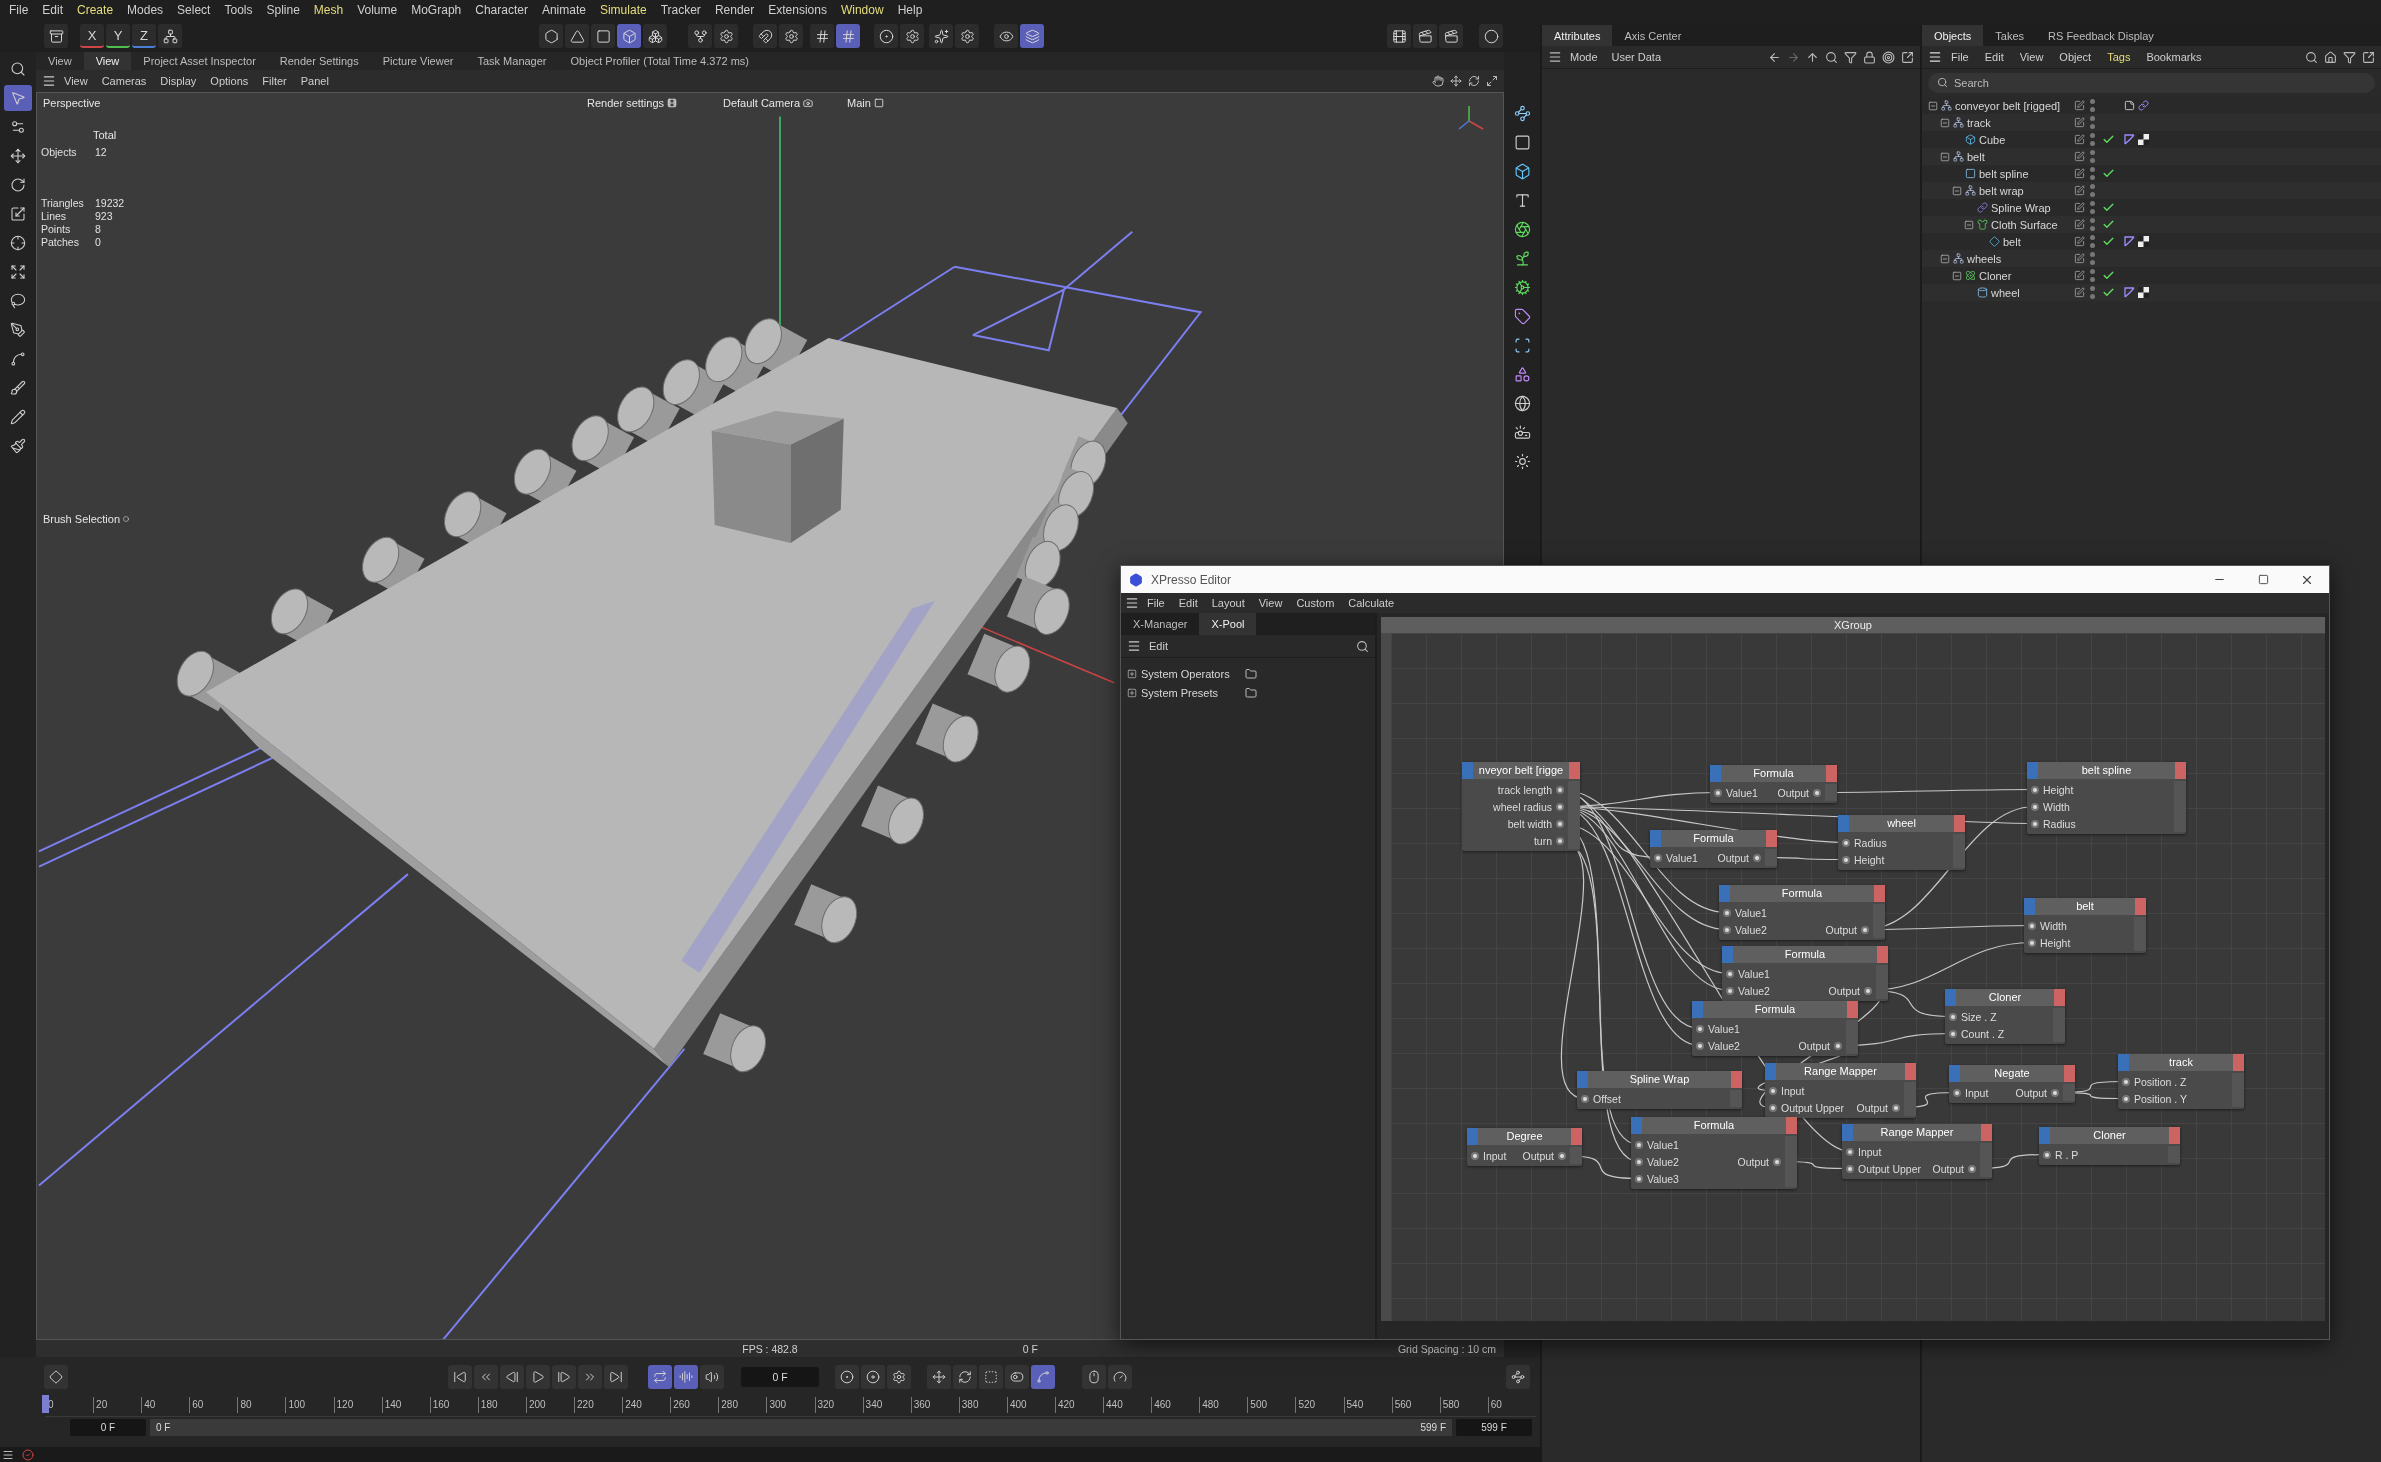  What do you see at coordinates (1659, 1090) in the screenshot?
I see `xpresso-node: Spline Wrap Offset` at bounding box center [1659, 1090].